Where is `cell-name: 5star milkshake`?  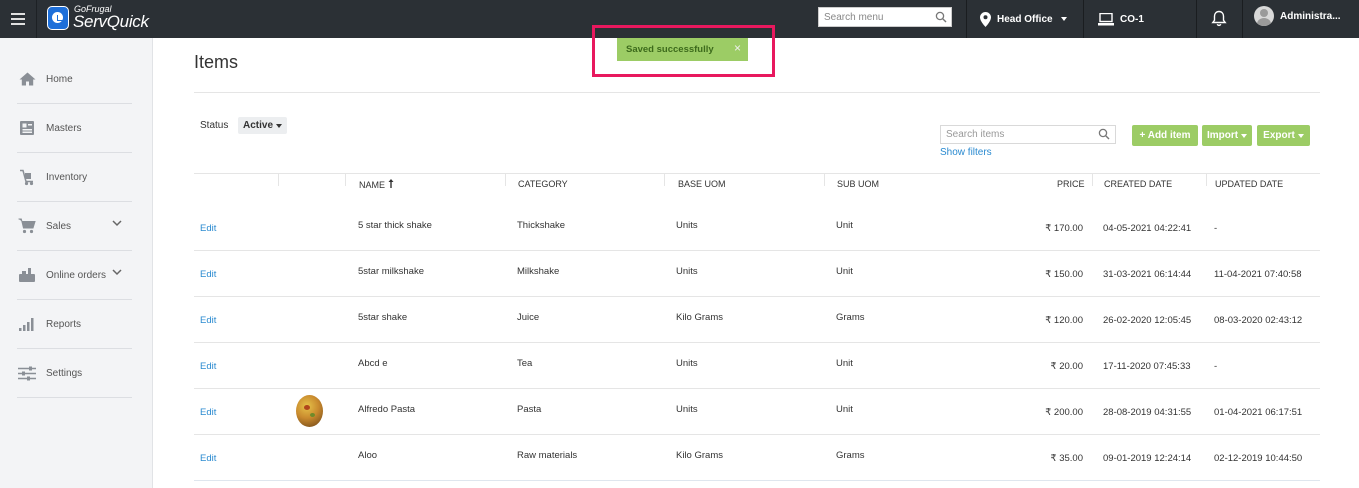
cell-name: 5star milkshake is located at coordinates (391, 271).